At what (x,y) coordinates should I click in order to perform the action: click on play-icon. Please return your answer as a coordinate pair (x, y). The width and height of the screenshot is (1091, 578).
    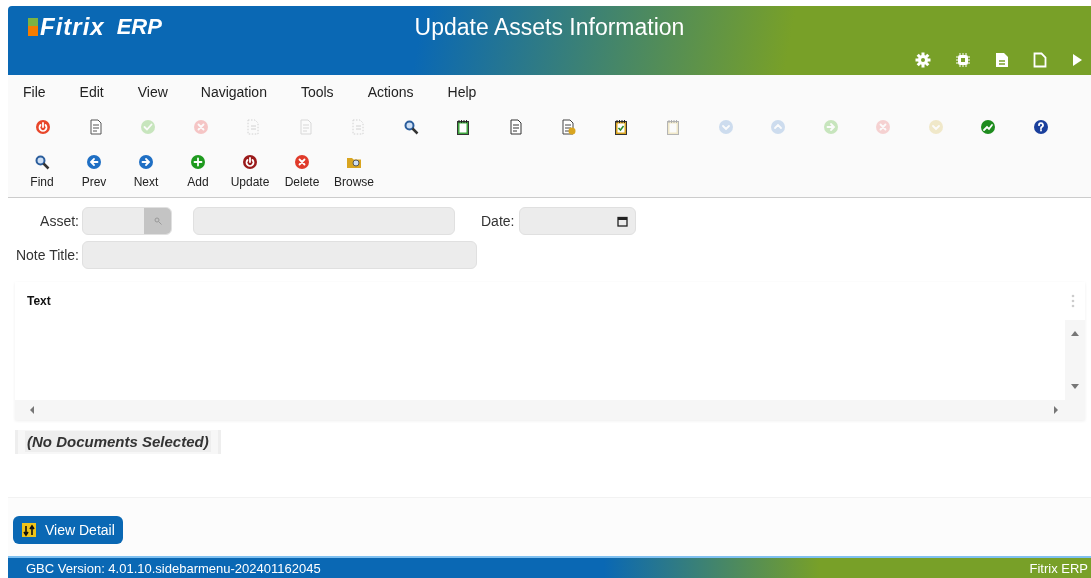
    Looking at the image, I should click on (1077, 60).